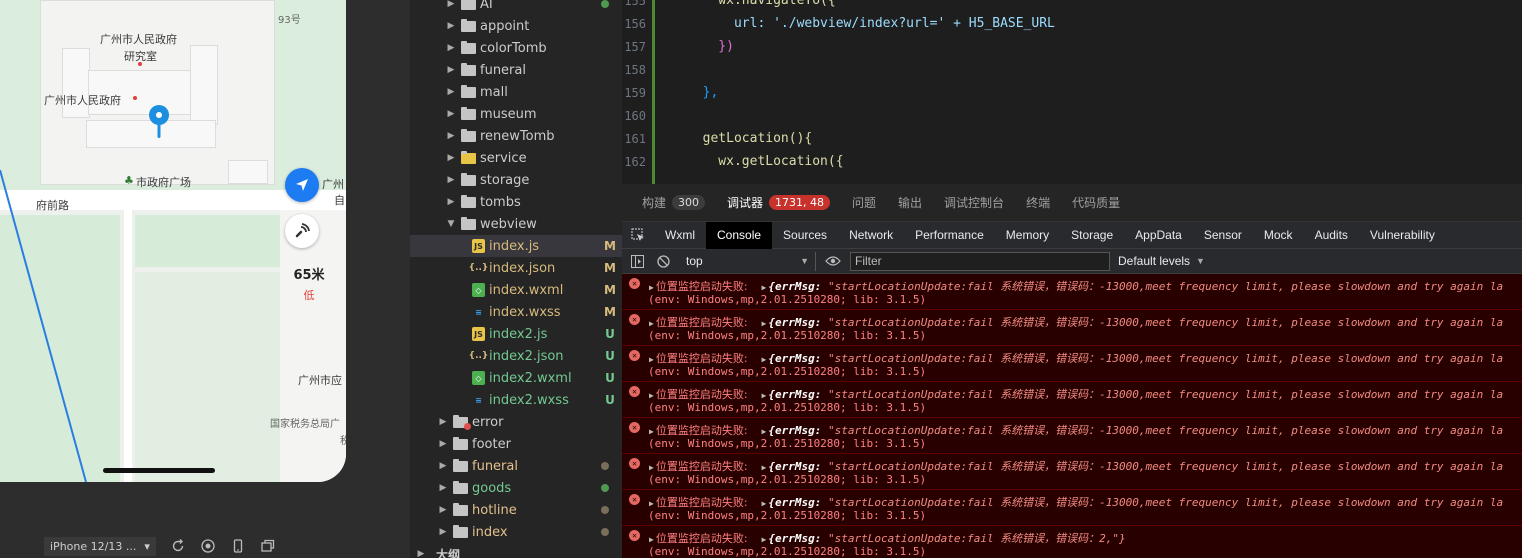 This screenshot has width=1522, height=558. What do you see at coordinates (1038, 202) in the screenshot?
I see `panel-tab: 终端` at bounding box center [1038, 202].